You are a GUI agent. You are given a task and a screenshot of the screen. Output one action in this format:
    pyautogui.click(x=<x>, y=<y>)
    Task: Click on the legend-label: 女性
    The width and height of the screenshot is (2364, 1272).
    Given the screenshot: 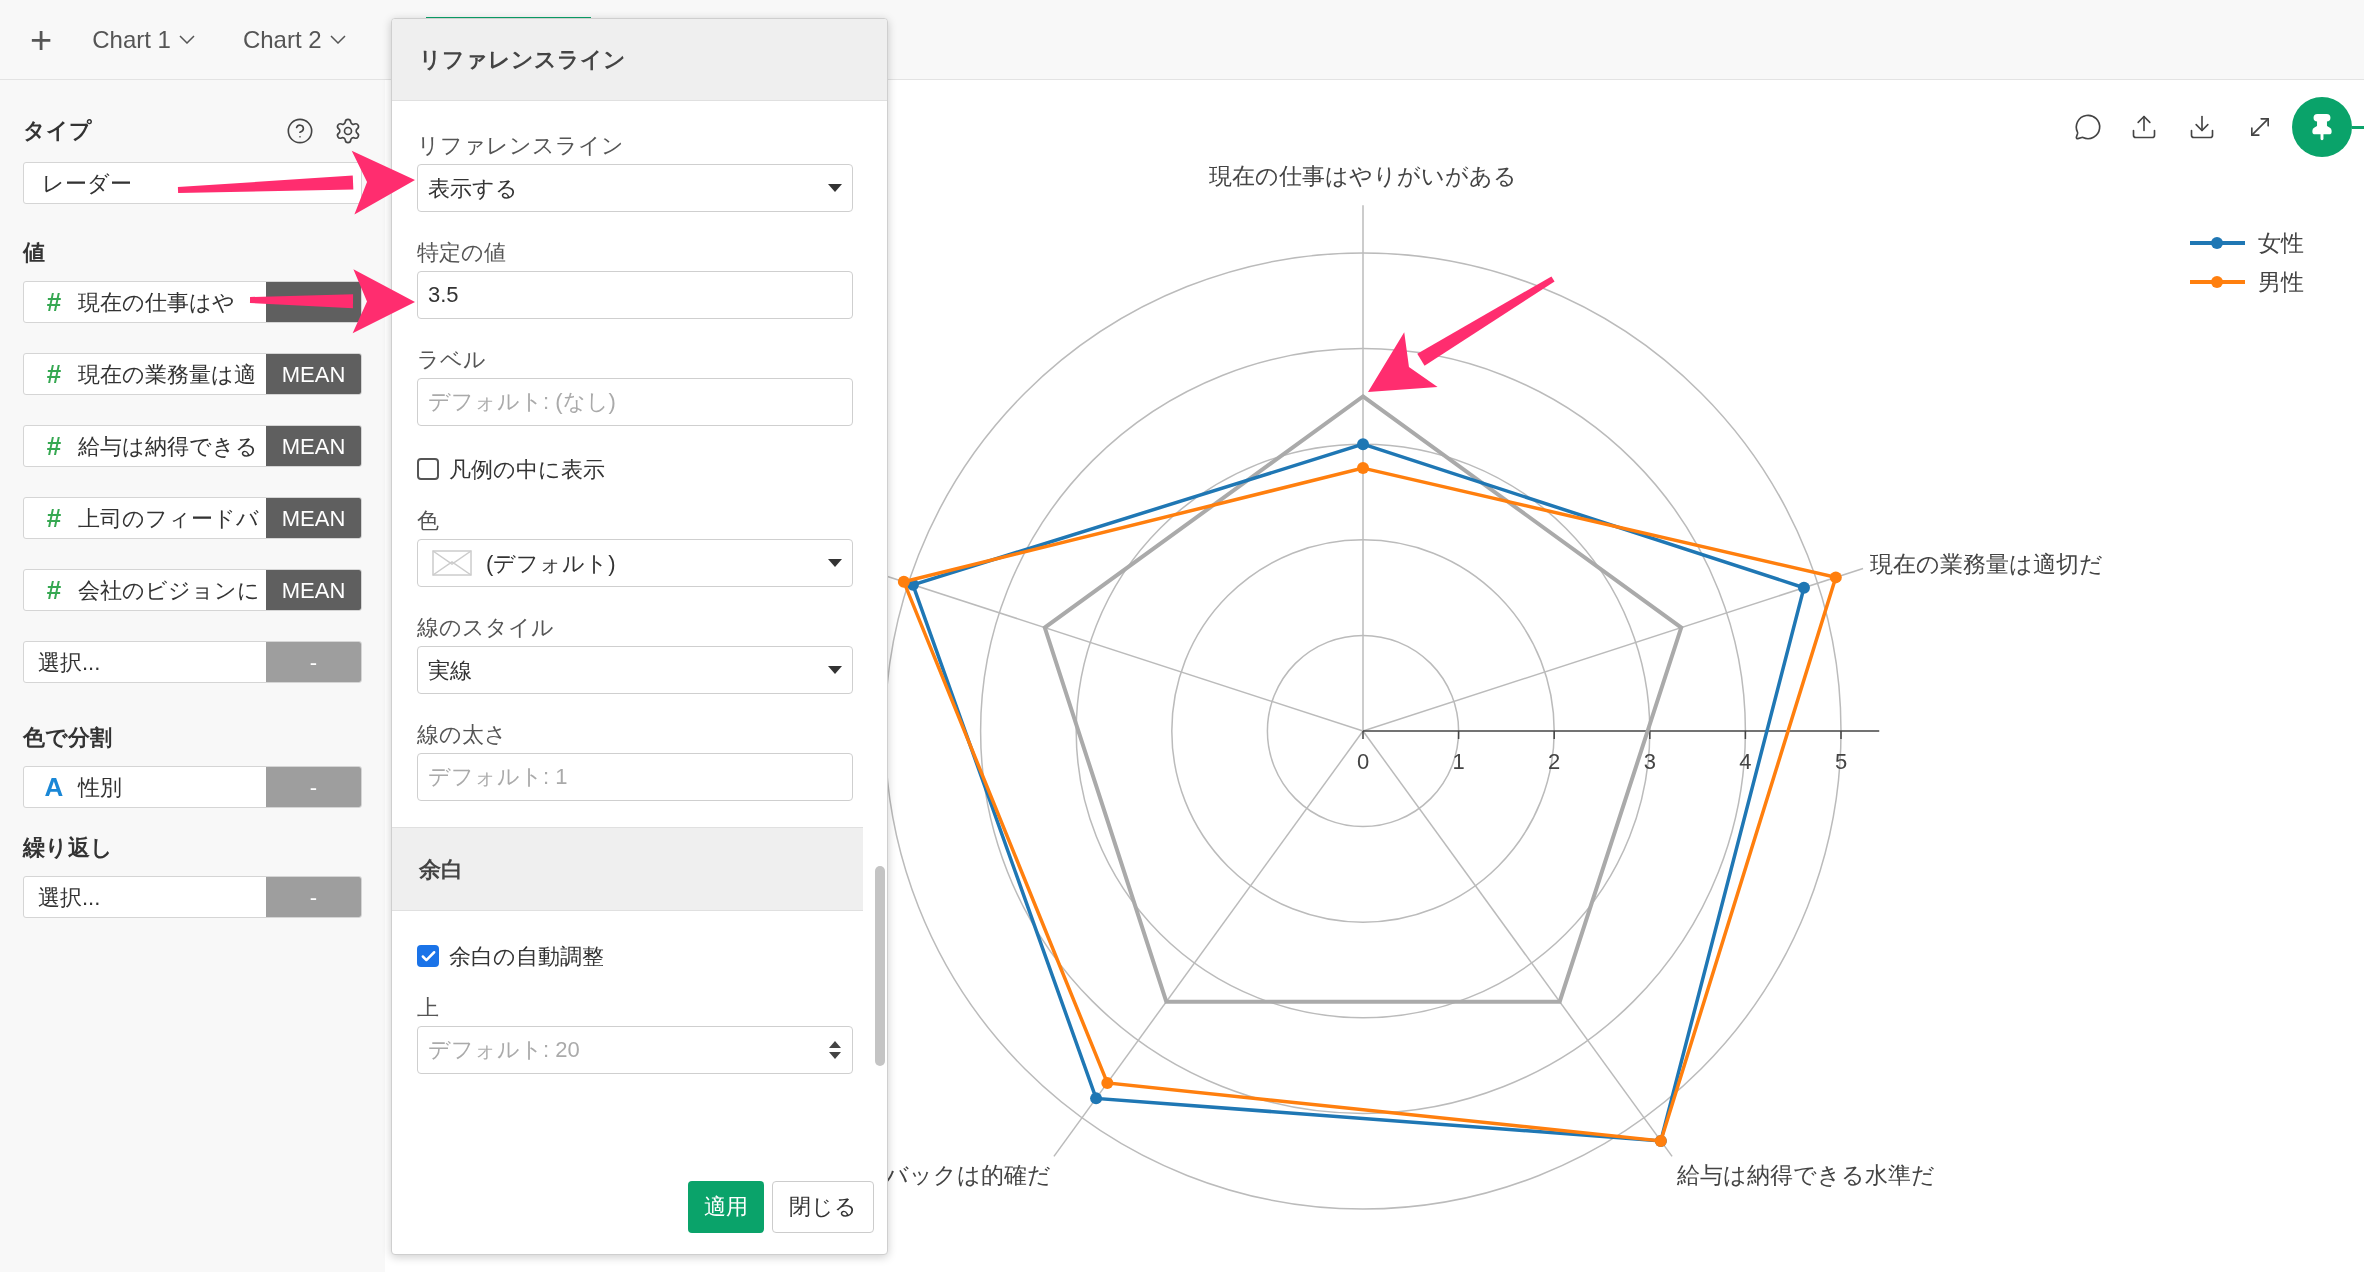 What is the action you would take?
    pyautogui.click(x=2281, y=243)
    